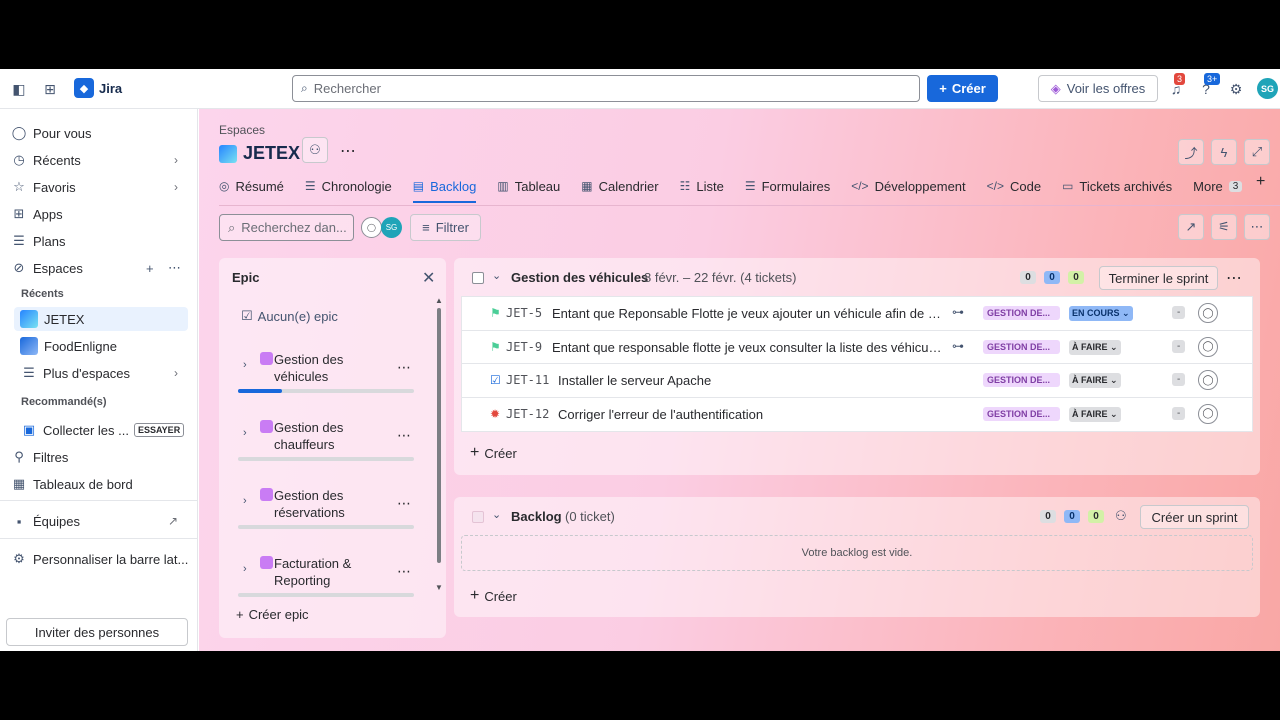 The height and width of the screenshot is (720, 1280). I want to click on share-icon: ⤴, so click(1191, 152).